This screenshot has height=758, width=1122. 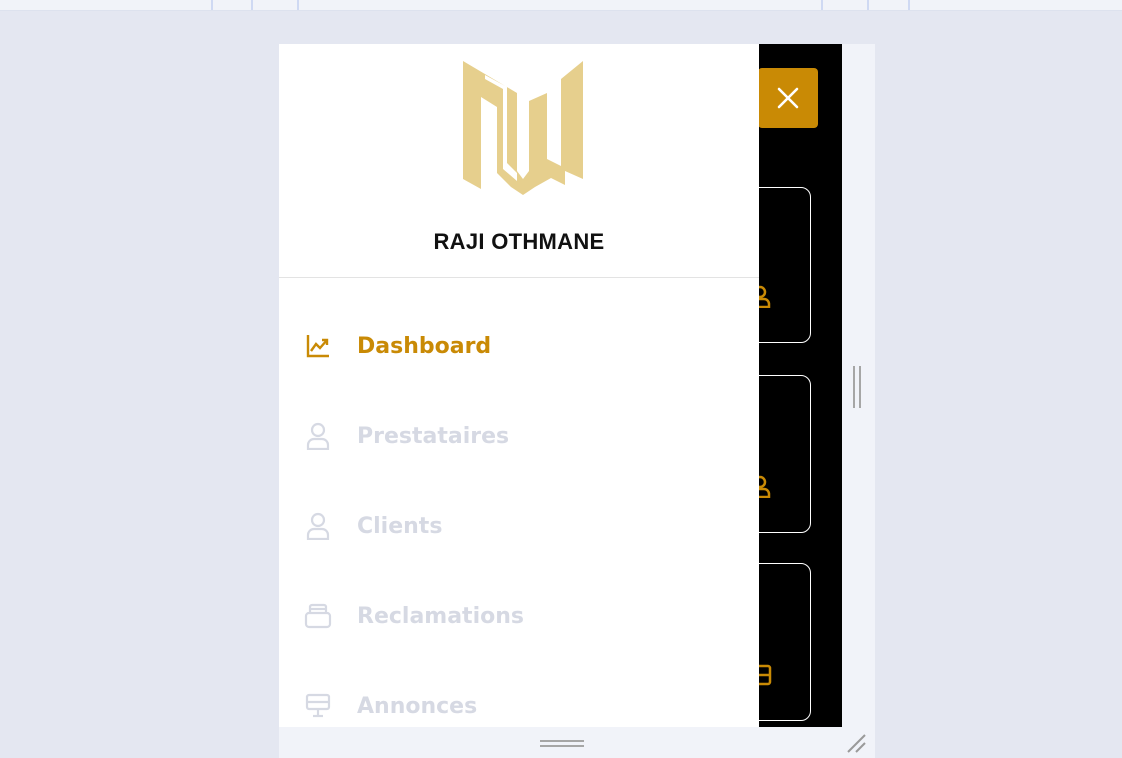 What do you see at coordinates (417, 706) in the screenshot?
I see `menu-item-label: Annonces` at bounding box center [417, 706].